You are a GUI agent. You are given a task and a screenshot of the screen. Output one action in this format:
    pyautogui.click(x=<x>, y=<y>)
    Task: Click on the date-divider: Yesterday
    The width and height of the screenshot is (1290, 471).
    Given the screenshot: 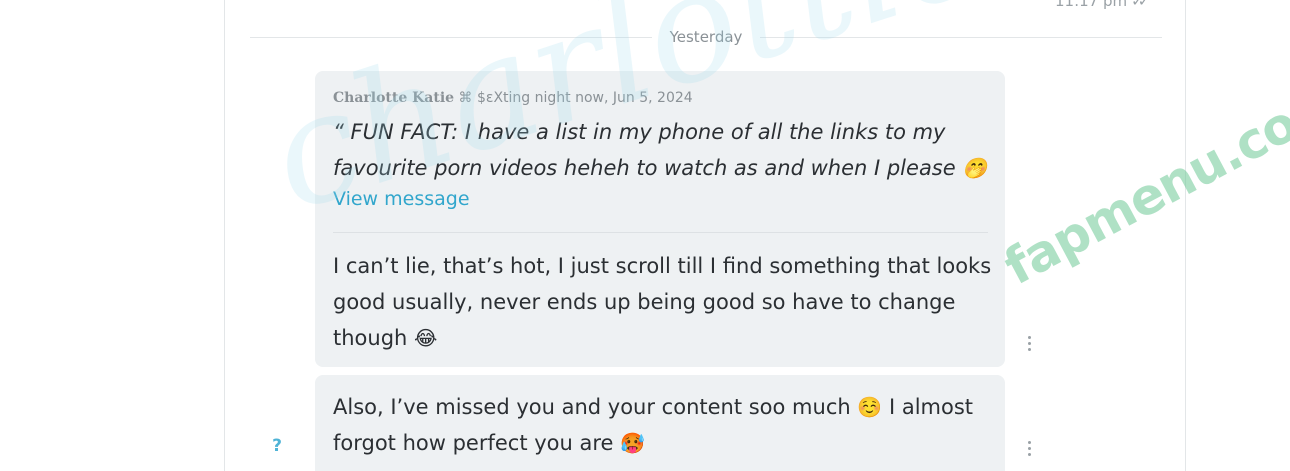 What is the action you would take?
    pyautogui.click(x=706, y=37)
    